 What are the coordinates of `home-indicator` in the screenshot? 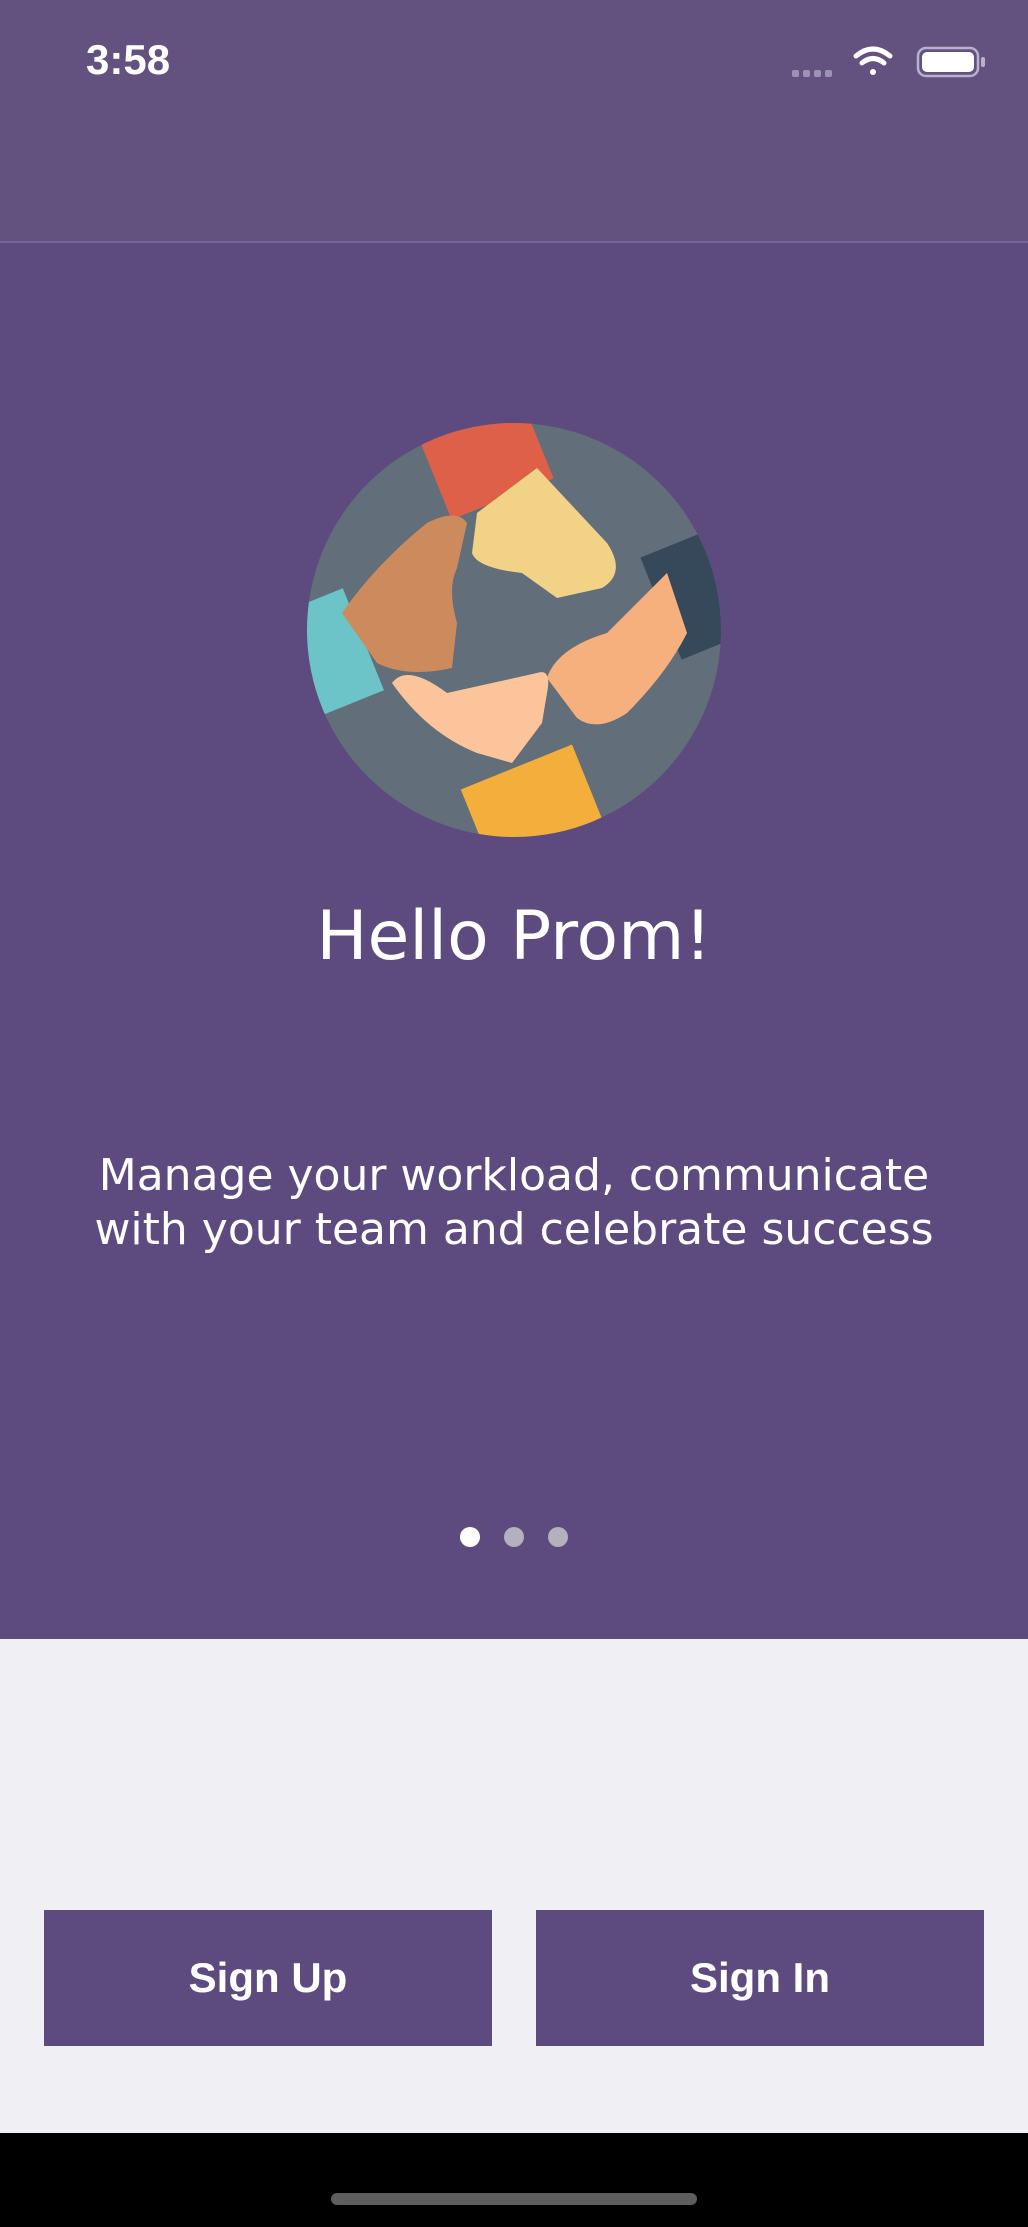 It's located at (514, 2199).